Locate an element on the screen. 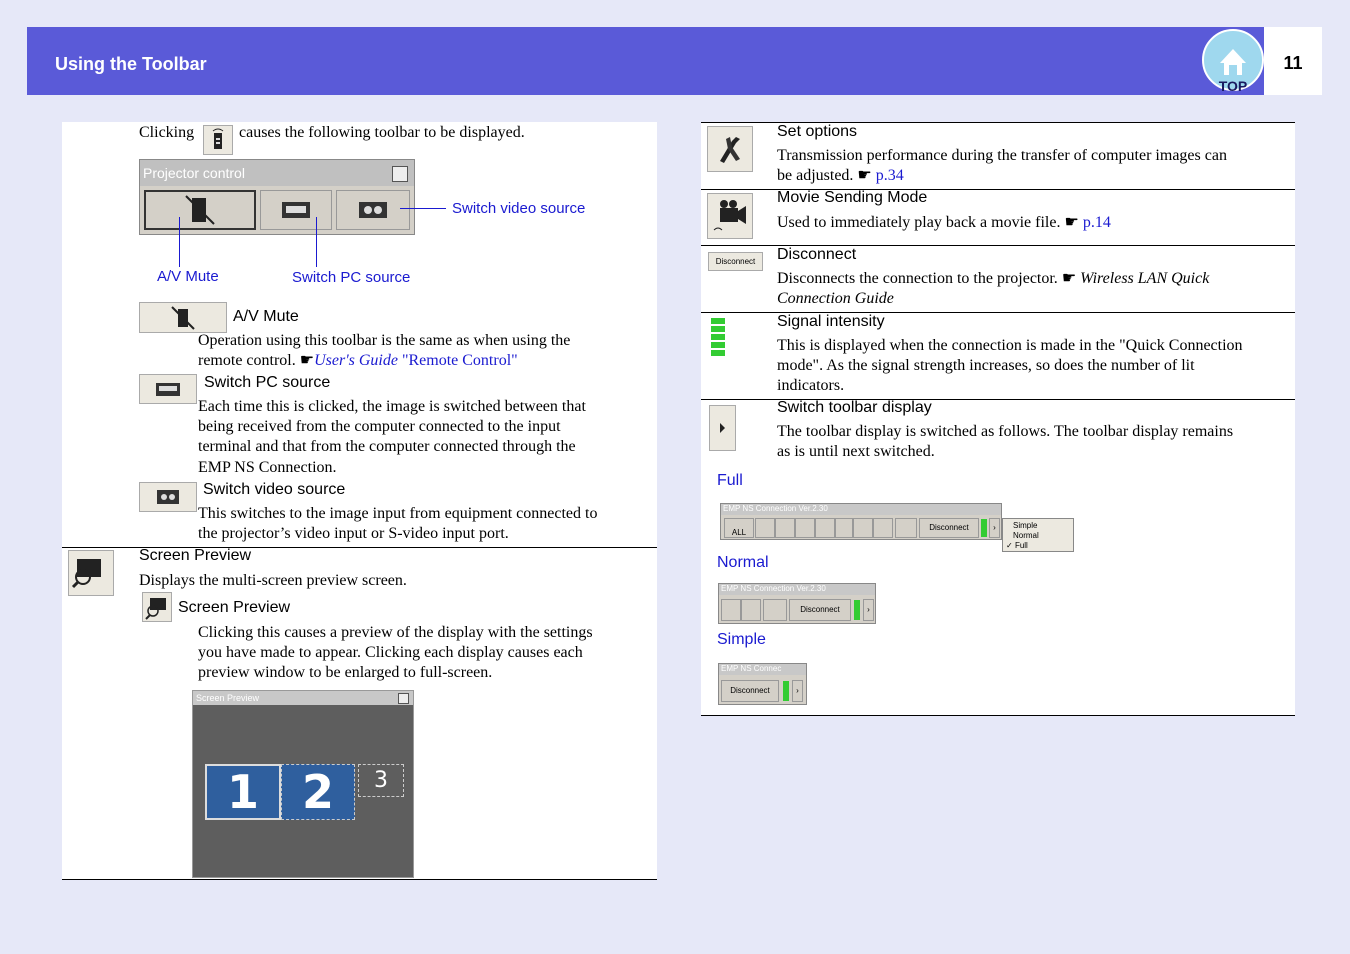 The width and height of the screenshot is (1350, 954). bottom-divider is located at coordinates (359, 879).